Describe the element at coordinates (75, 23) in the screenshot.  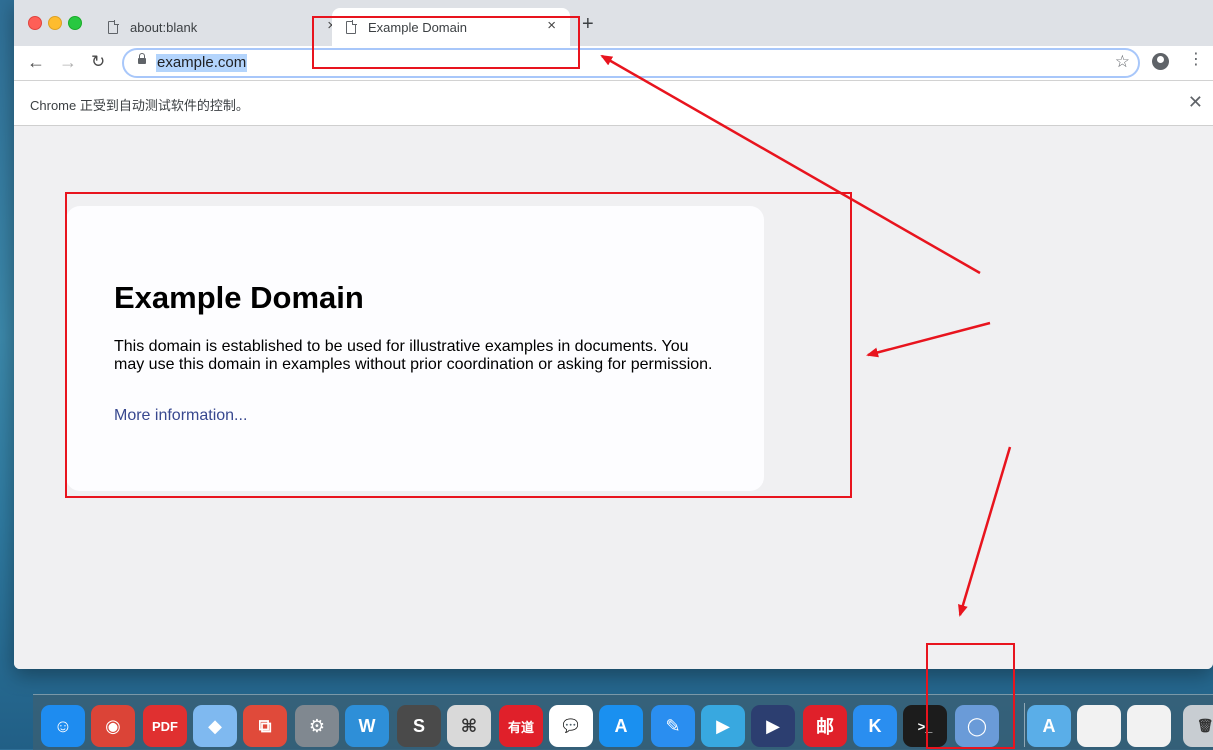
I see `maximize-window-button` at that location.